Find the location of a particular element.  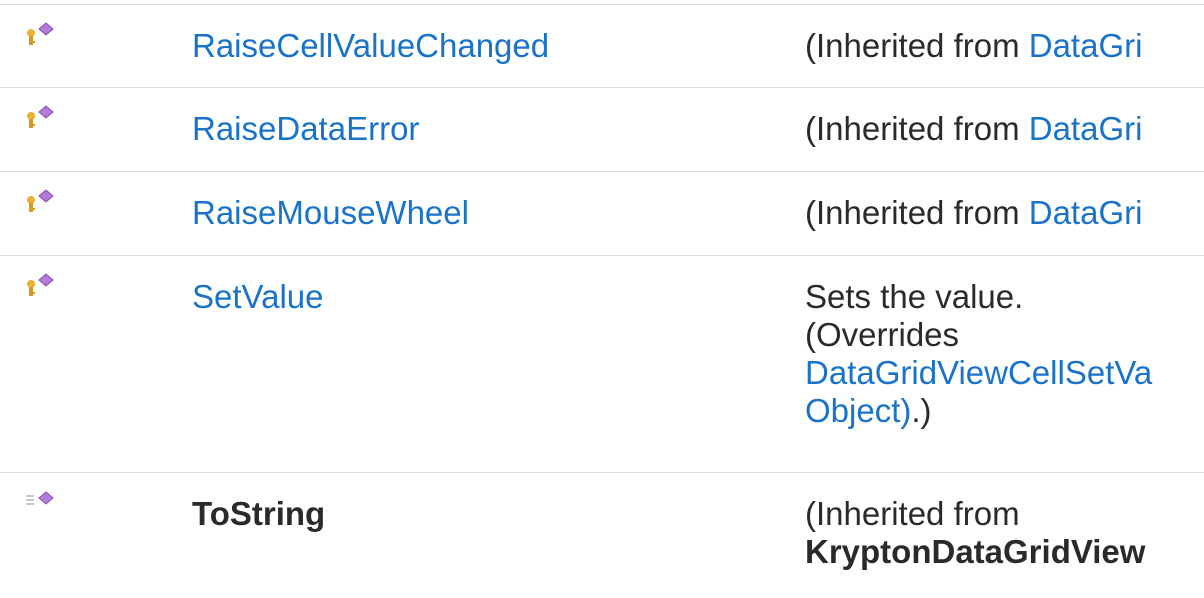

member-name: ToString is located at coordinates (259, 513).